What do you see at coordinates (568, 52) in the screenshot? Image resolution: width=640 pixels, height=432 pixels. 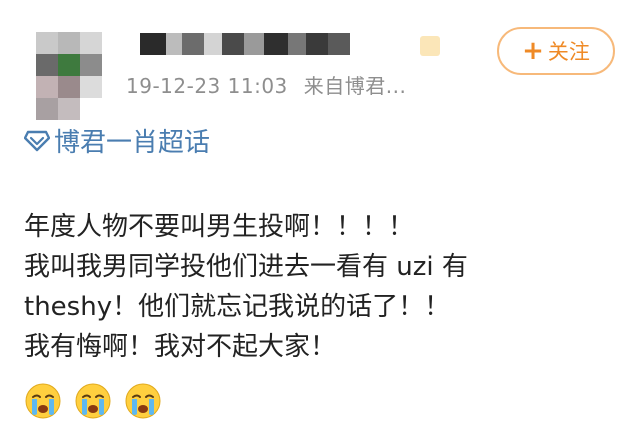 I see `follow-label: 关注` at bounding box center [568, 52].